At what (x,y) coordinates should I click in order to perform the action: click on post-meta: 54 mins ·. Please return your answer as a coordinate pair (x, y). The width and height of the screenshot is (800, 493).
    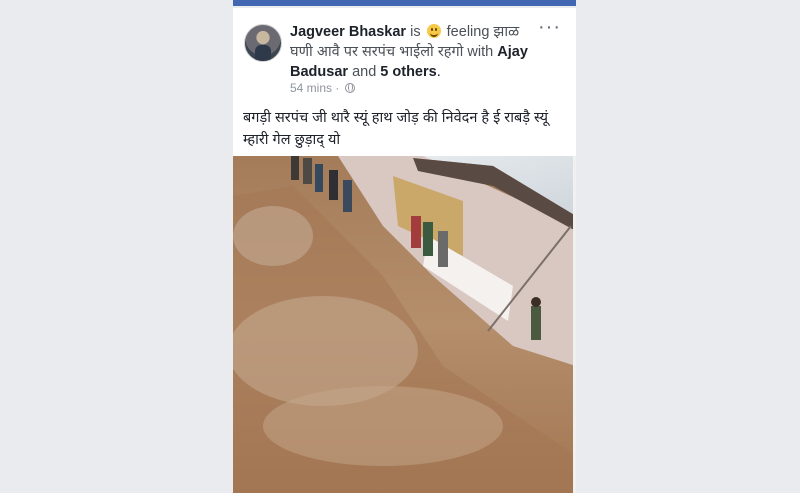
    Looking at the image, I should click on (322, 88).